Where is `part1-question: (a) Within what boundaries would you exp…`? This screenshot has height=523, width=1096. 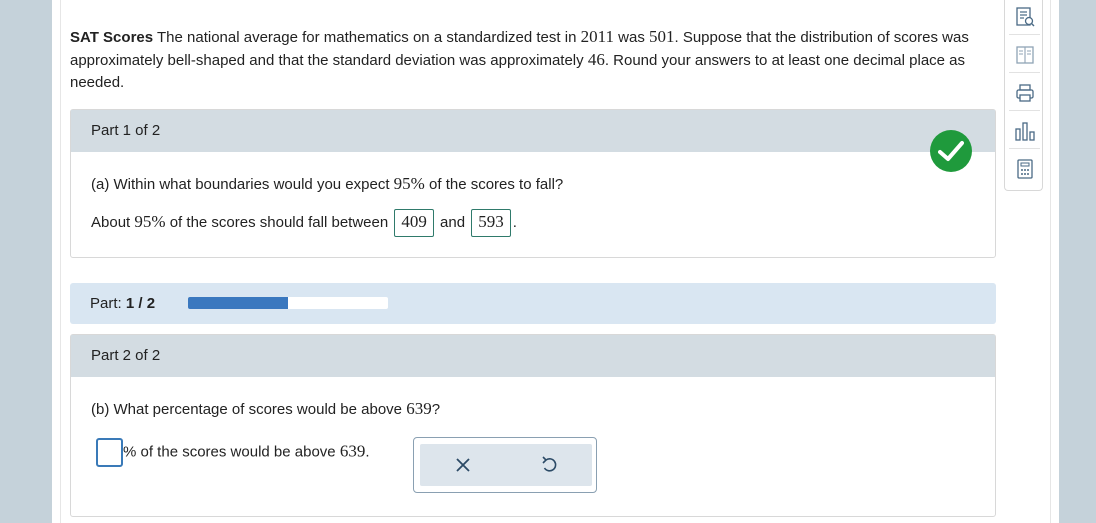 part1-question: (a) Within what boundaries would you exp… is located at coordinates (327, 184).